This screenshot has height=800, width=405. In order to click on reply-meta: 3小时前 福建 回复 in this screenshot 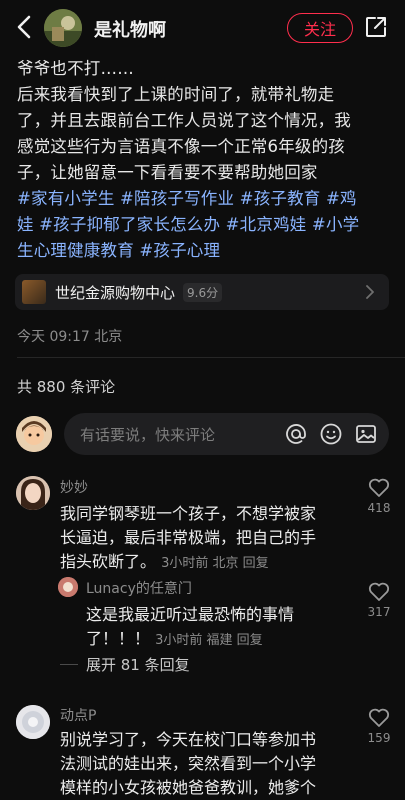, I will do `click(209, 640)`.